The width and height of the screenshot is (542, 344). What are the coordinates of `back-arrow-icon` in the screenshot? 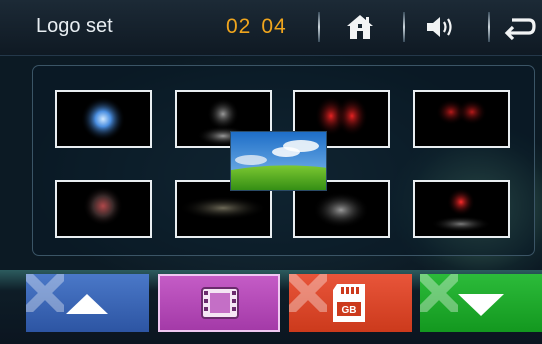 It's located at (519, 27).